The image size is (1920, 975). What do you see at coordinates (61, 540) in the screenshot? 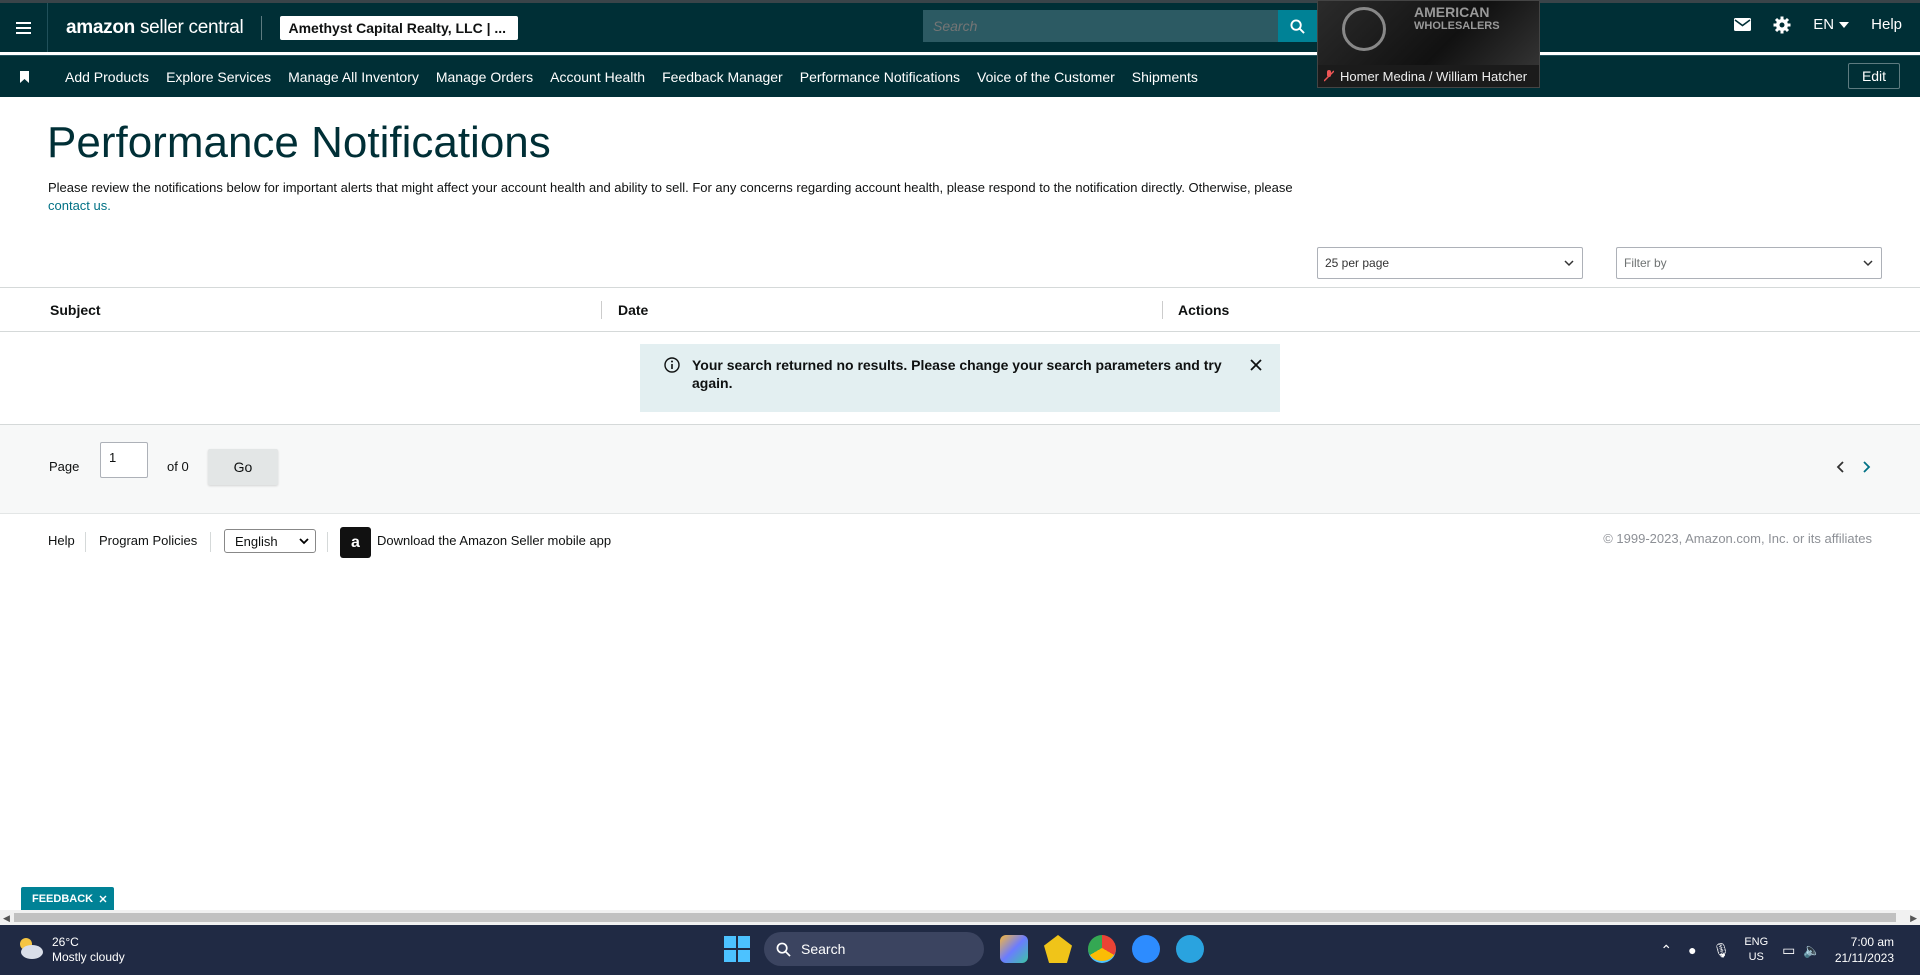
I see `footer-help-link: Help` at bounding box center [61, 540].